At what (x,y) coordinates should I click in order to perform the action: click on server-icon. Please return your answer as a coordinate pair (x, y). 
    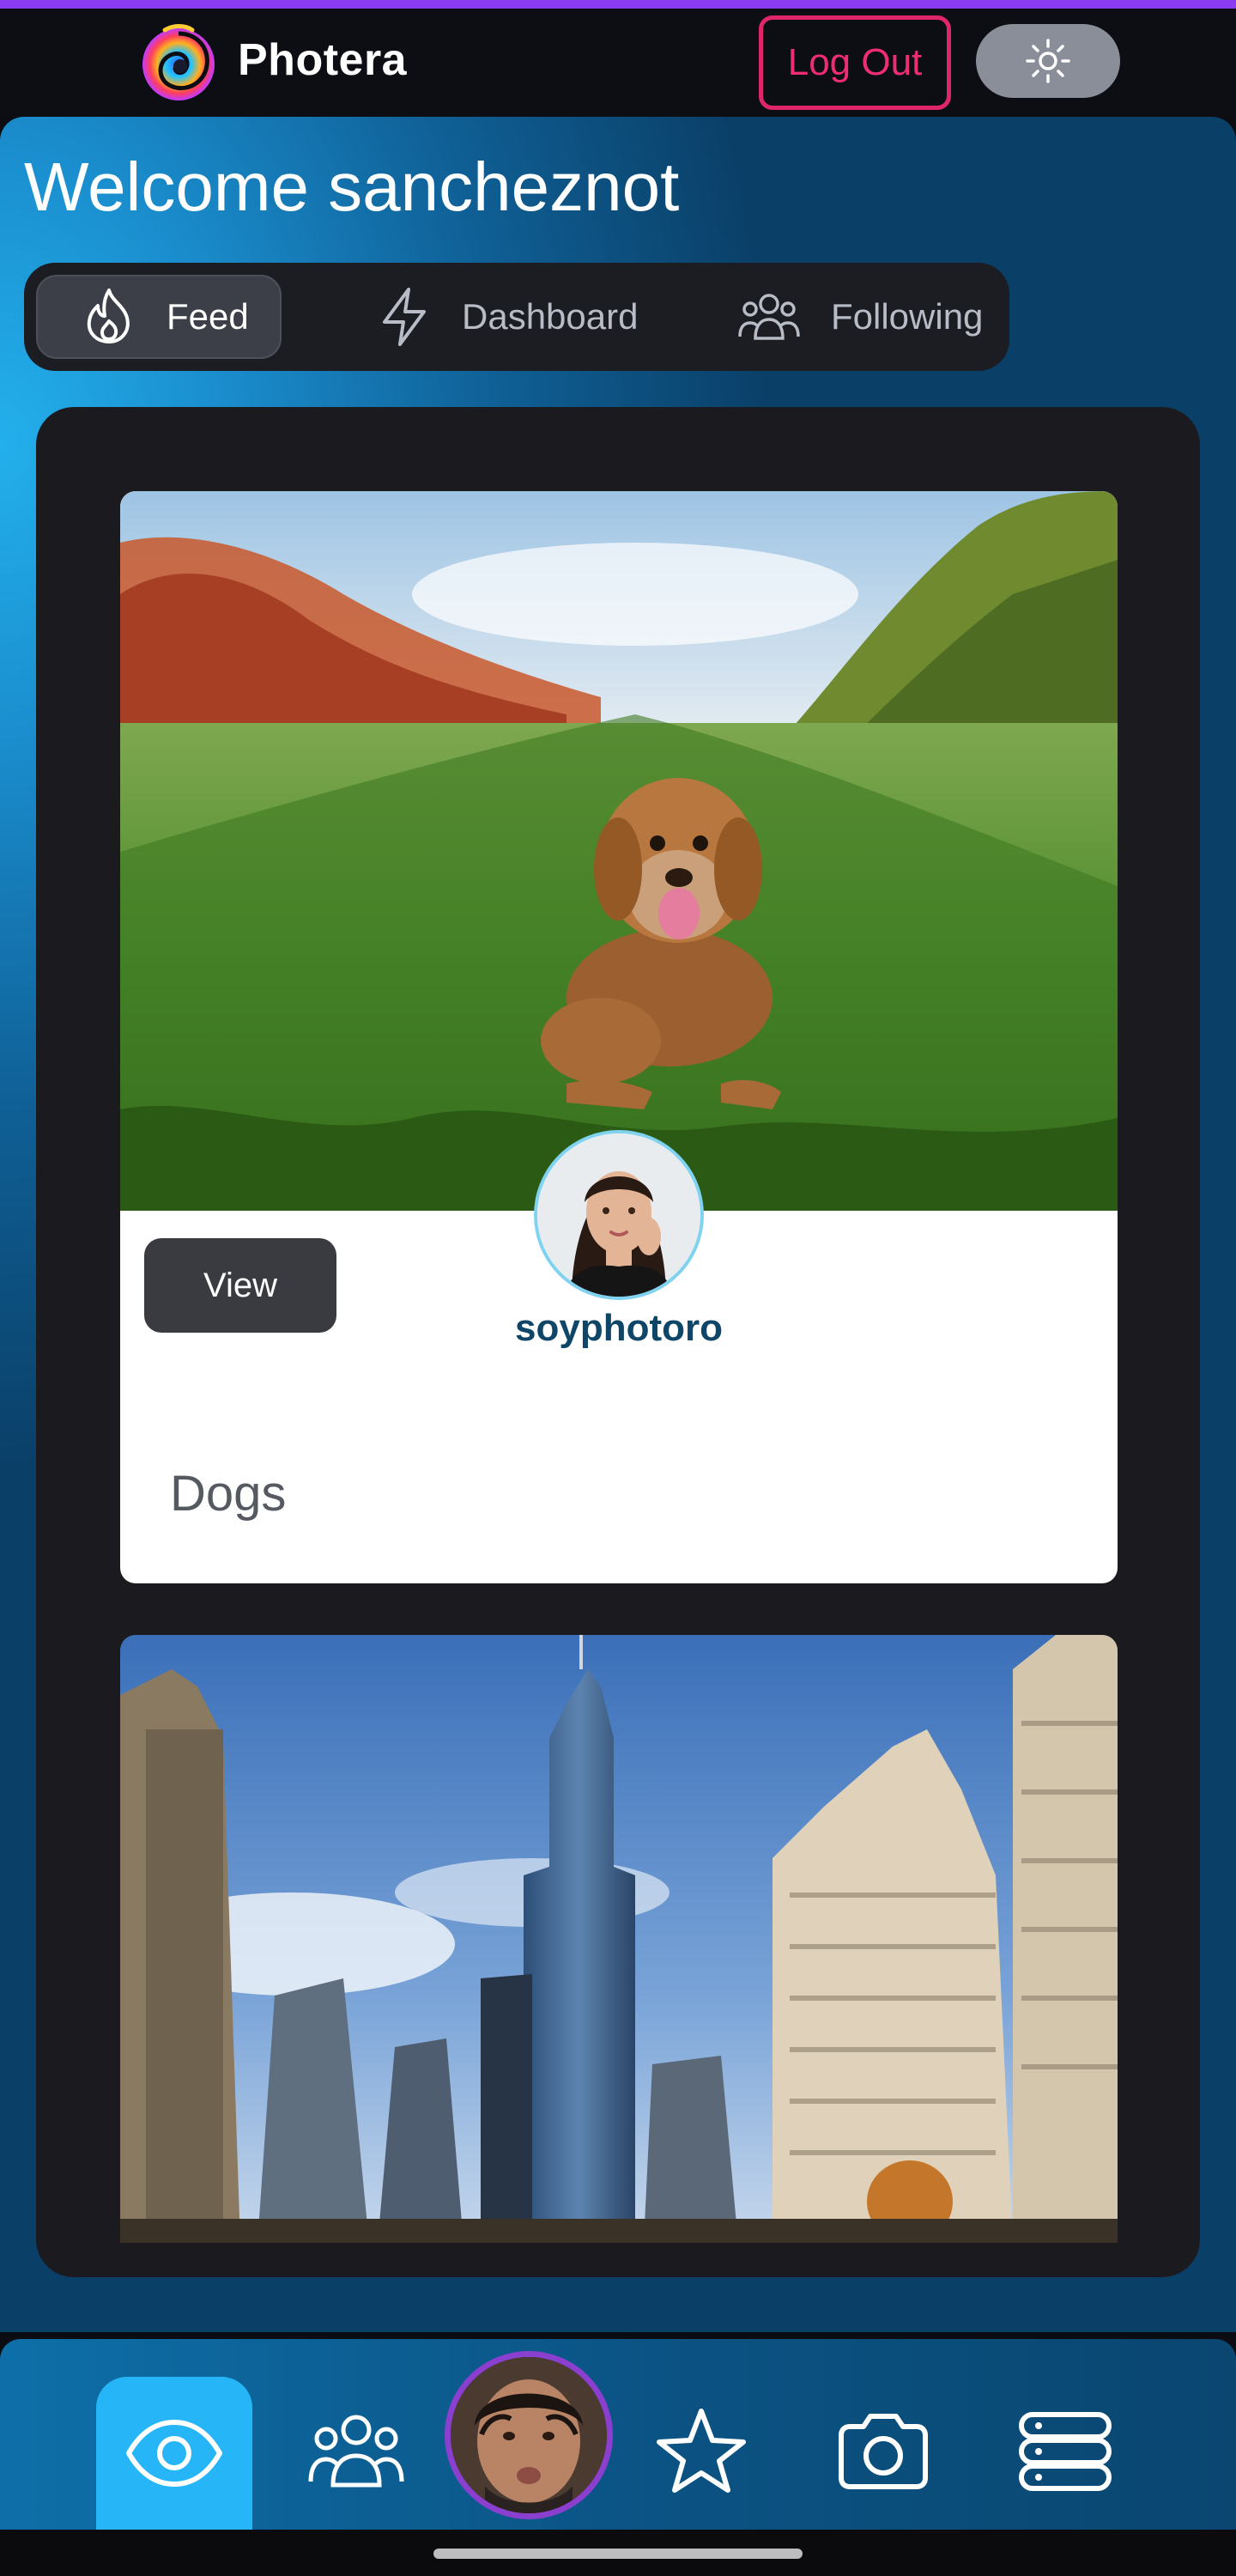
    Looking at the image, I should click on (1065, 2451).